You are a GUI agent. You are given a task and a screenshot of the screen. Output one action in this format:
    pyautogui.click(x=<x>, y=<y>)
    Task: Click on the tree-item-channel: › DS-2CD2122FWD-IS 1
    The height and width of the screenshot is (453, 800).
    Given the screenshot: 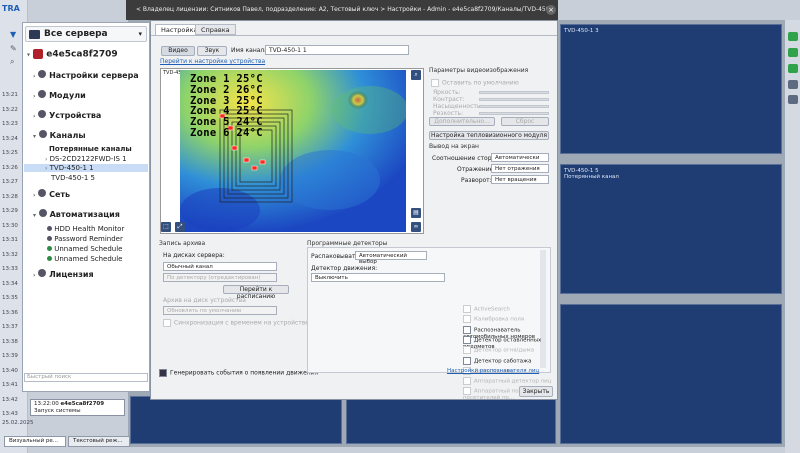 What is the action you would take?
    pyautogui.click(x=86, y=159)
    